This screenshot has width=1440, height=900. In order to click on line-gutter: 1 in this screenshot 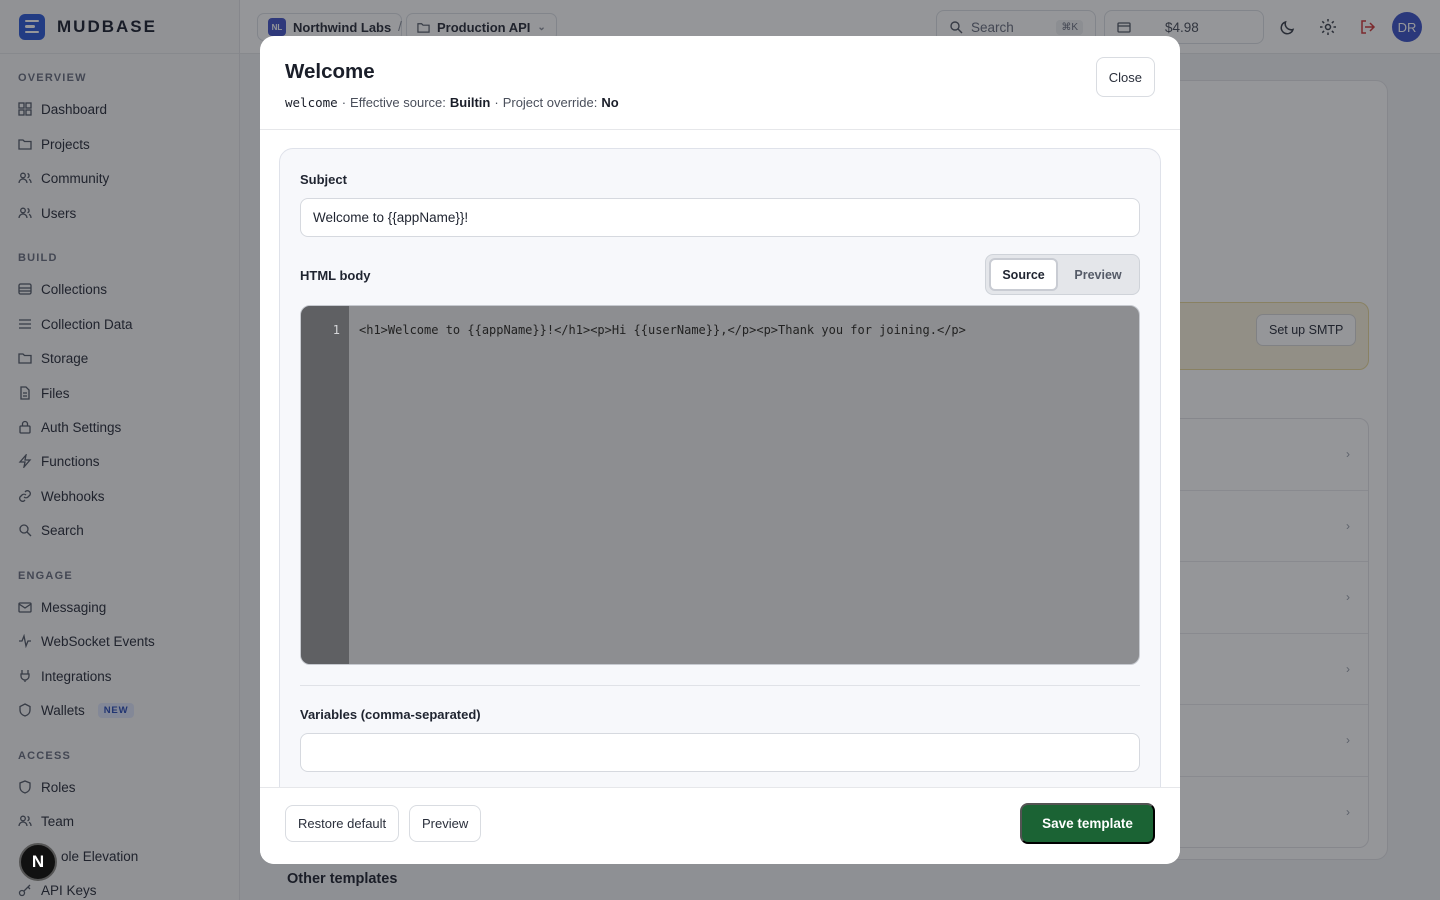, I will do `click(325, 485)`.